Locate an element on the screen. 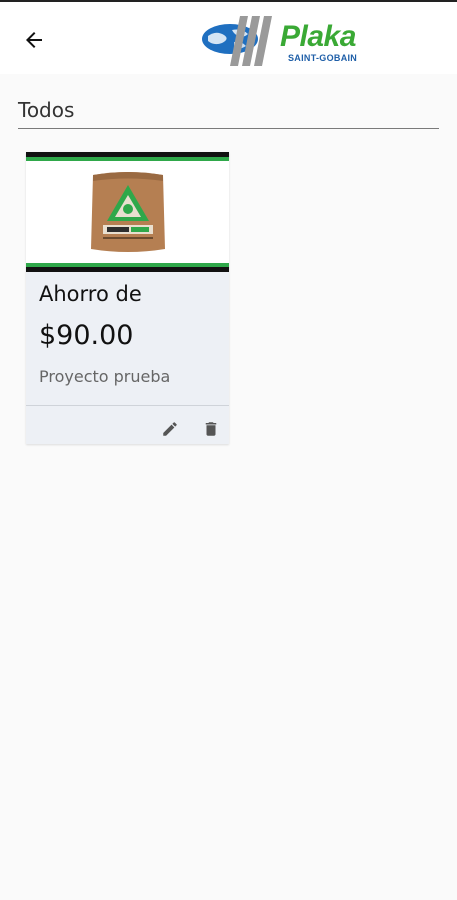 This screenshot has height=900, width=457. card-project-name: Proyecto prueba is located at coordinates (105, 376).